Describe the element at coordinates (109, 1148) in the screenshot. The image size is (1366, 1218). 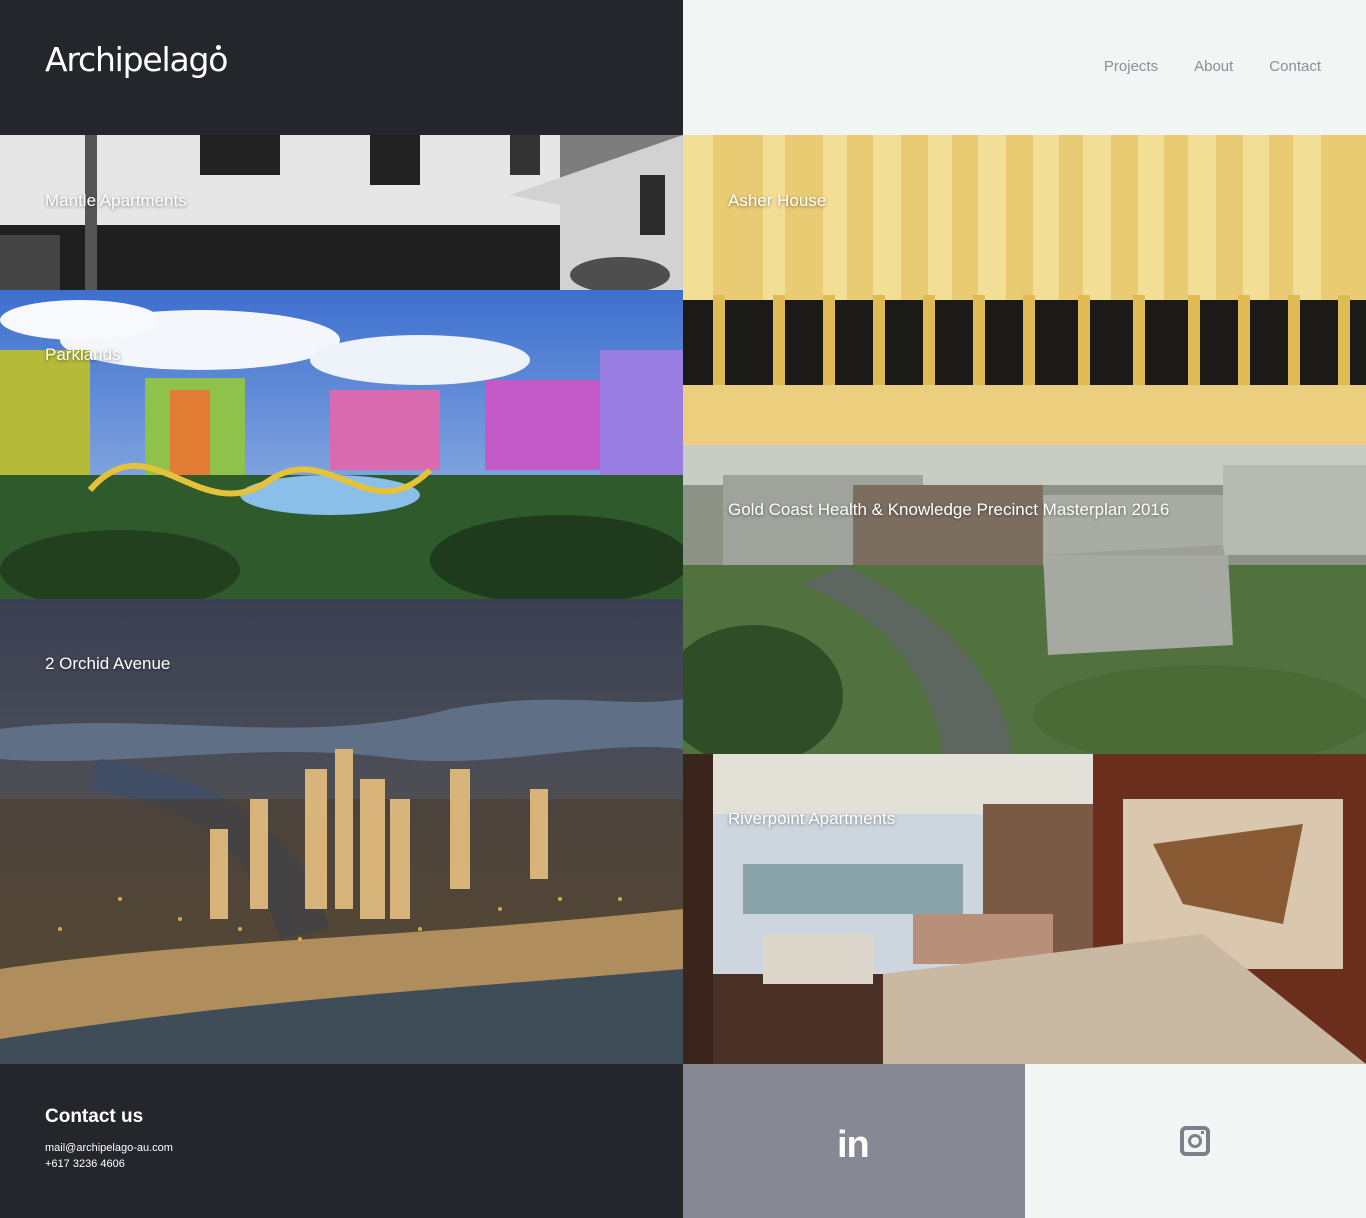
I see `contact-email-link: mail@archipelago-au.com` at that location.